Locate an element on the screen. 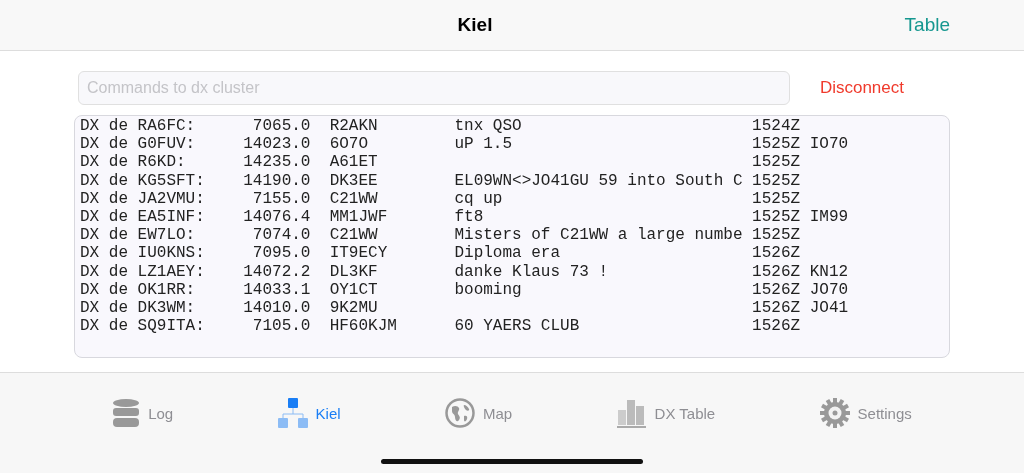  comment-text: 60 YAERS CLUB is located at coordinates (517, 326).